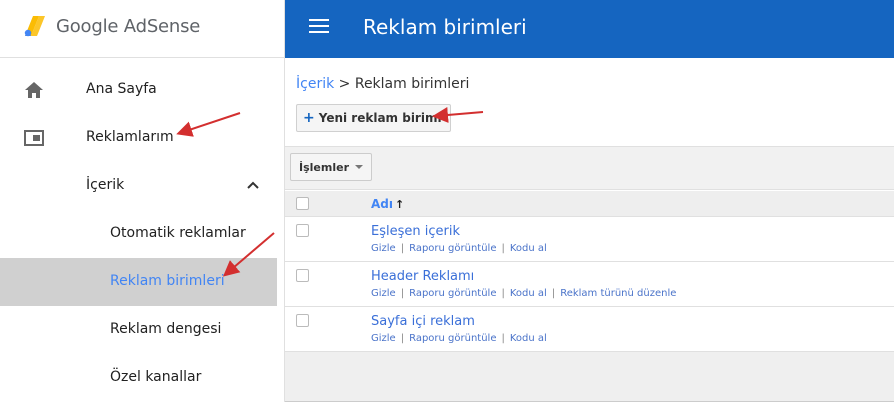  What do you see at coordinates (423, 321) in the screenshot?
I see `ad-unit-name: Sayfa içi reklam` at bounding box center [423, 321].